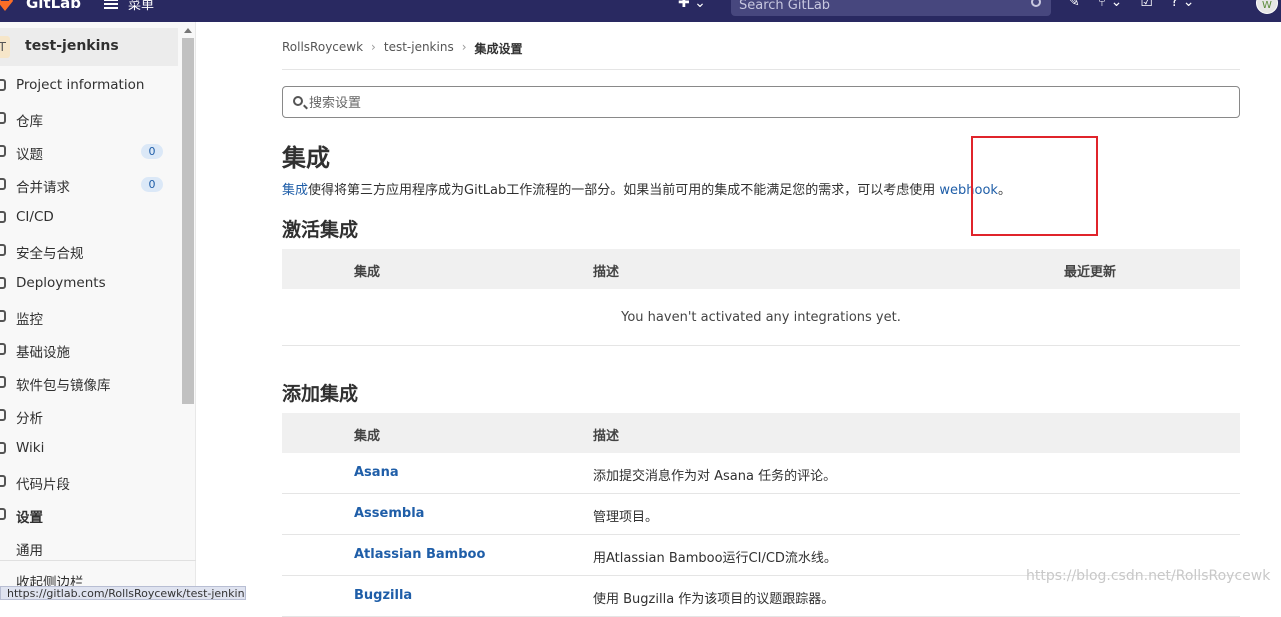 This screenshot has height=617, width=1281. I want to click on project-avatar: T, so click(5, 47).